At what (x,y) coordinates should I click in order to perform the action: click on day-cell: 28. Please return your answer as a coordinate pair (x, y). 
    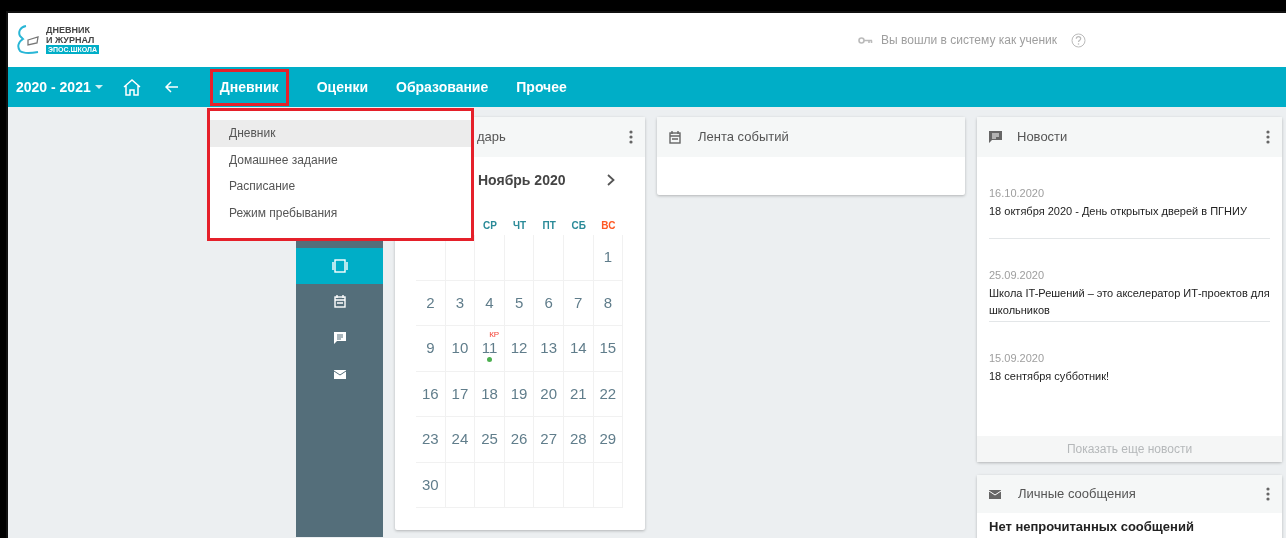
    Looking at the image, I should click on (578, 440).